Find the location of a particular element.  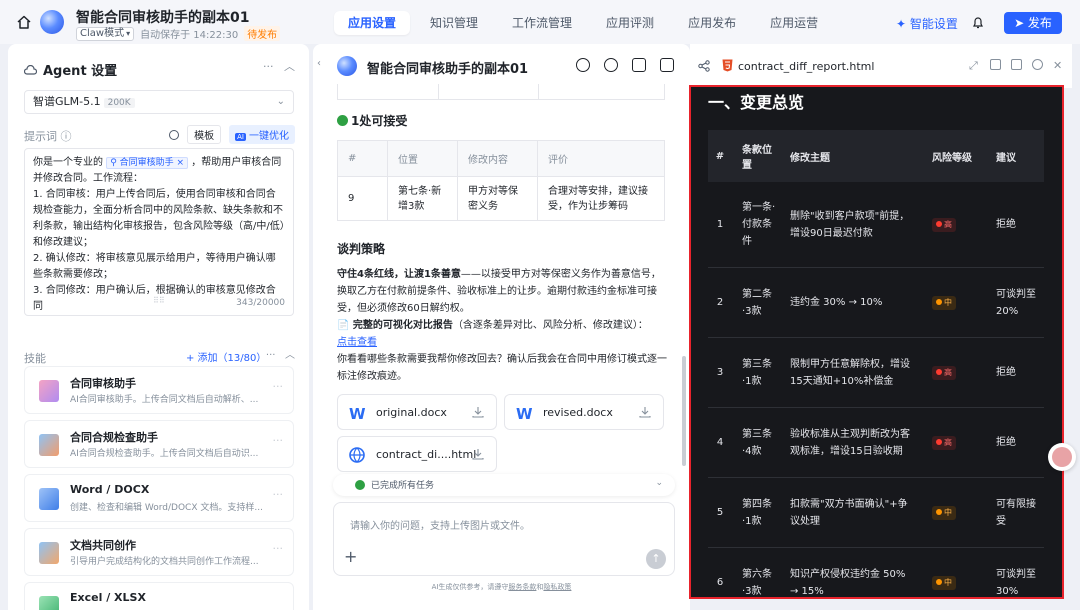

tab-workflow: 工作流管理 is located at coordinates (542, 23).